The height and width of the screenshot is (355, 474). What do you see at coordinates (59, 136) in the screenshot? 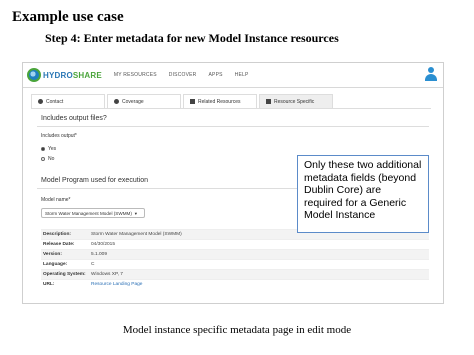
I see `includes-output-label: Includes output*` at bounding box center [59, 136].